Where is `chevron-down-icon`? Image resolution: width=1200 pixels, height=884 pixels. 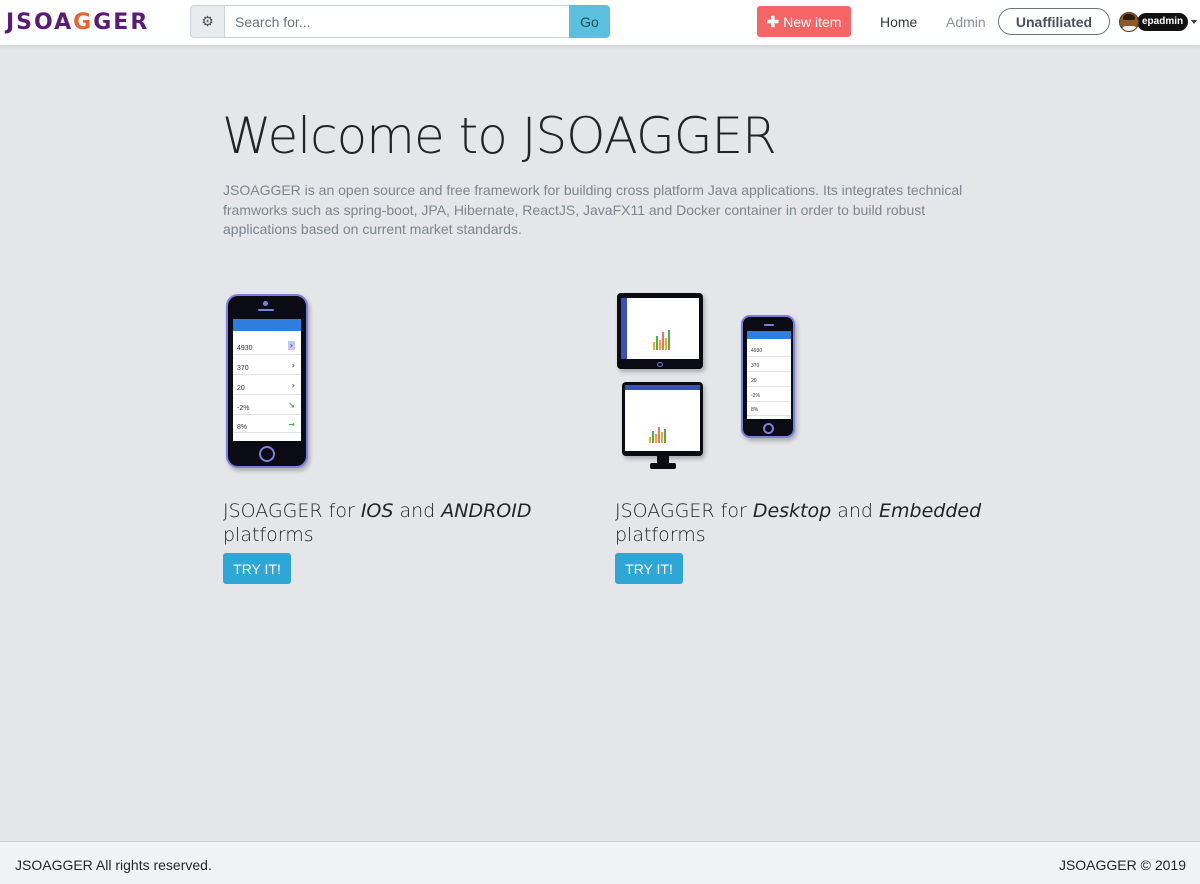
chevron-down-icon is located at coordinates (1194, 22).